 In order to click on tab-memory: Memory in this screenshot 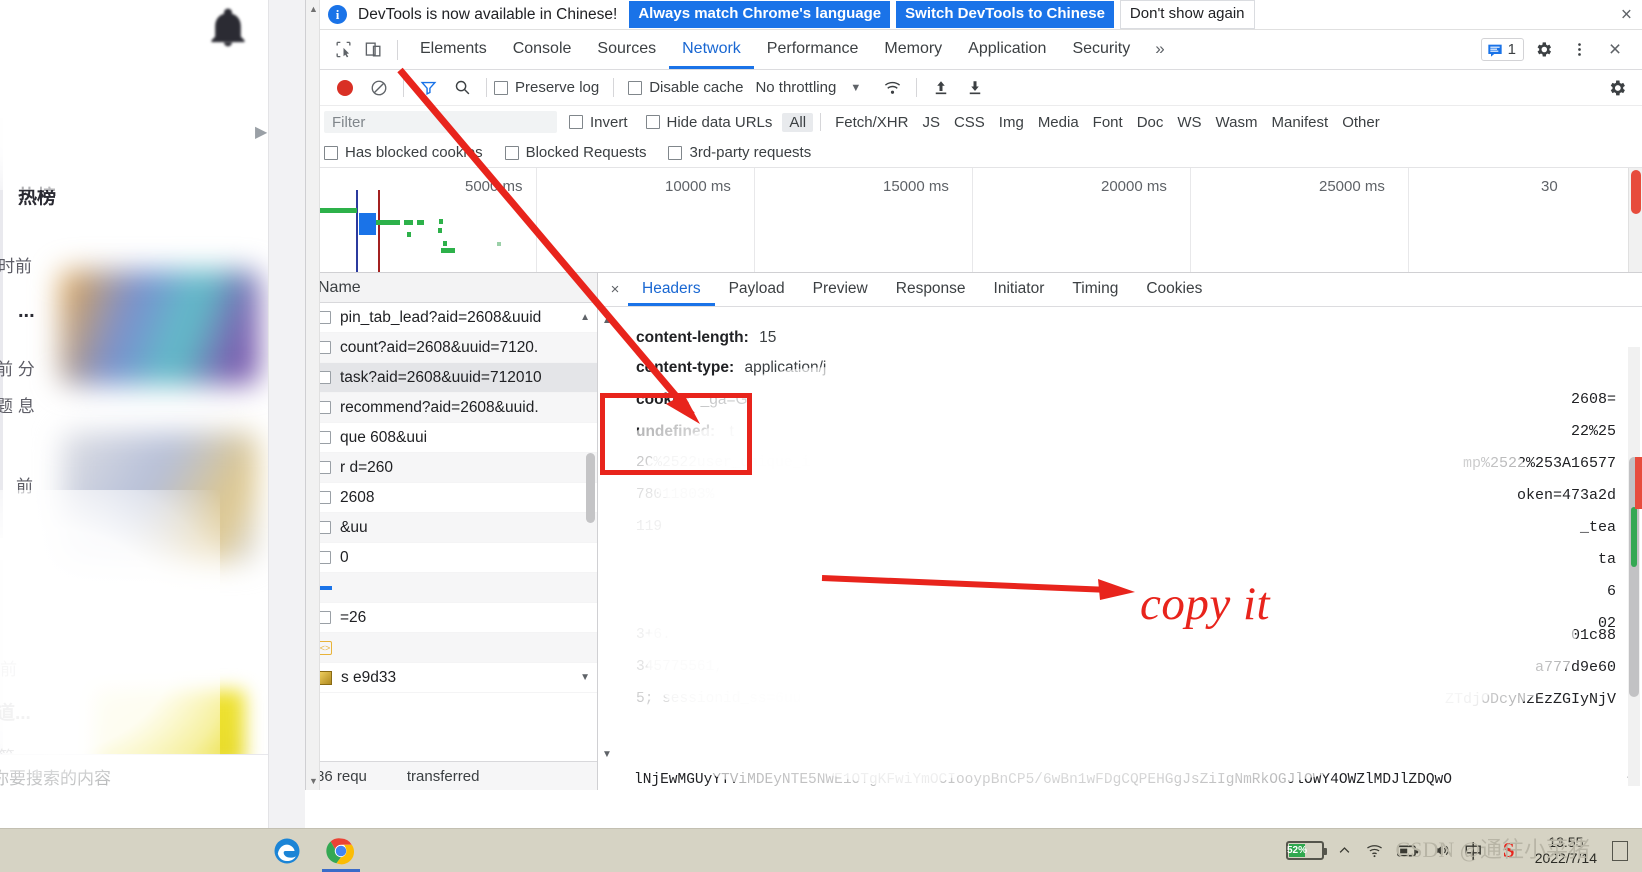, I will do `click(913, 49)`.